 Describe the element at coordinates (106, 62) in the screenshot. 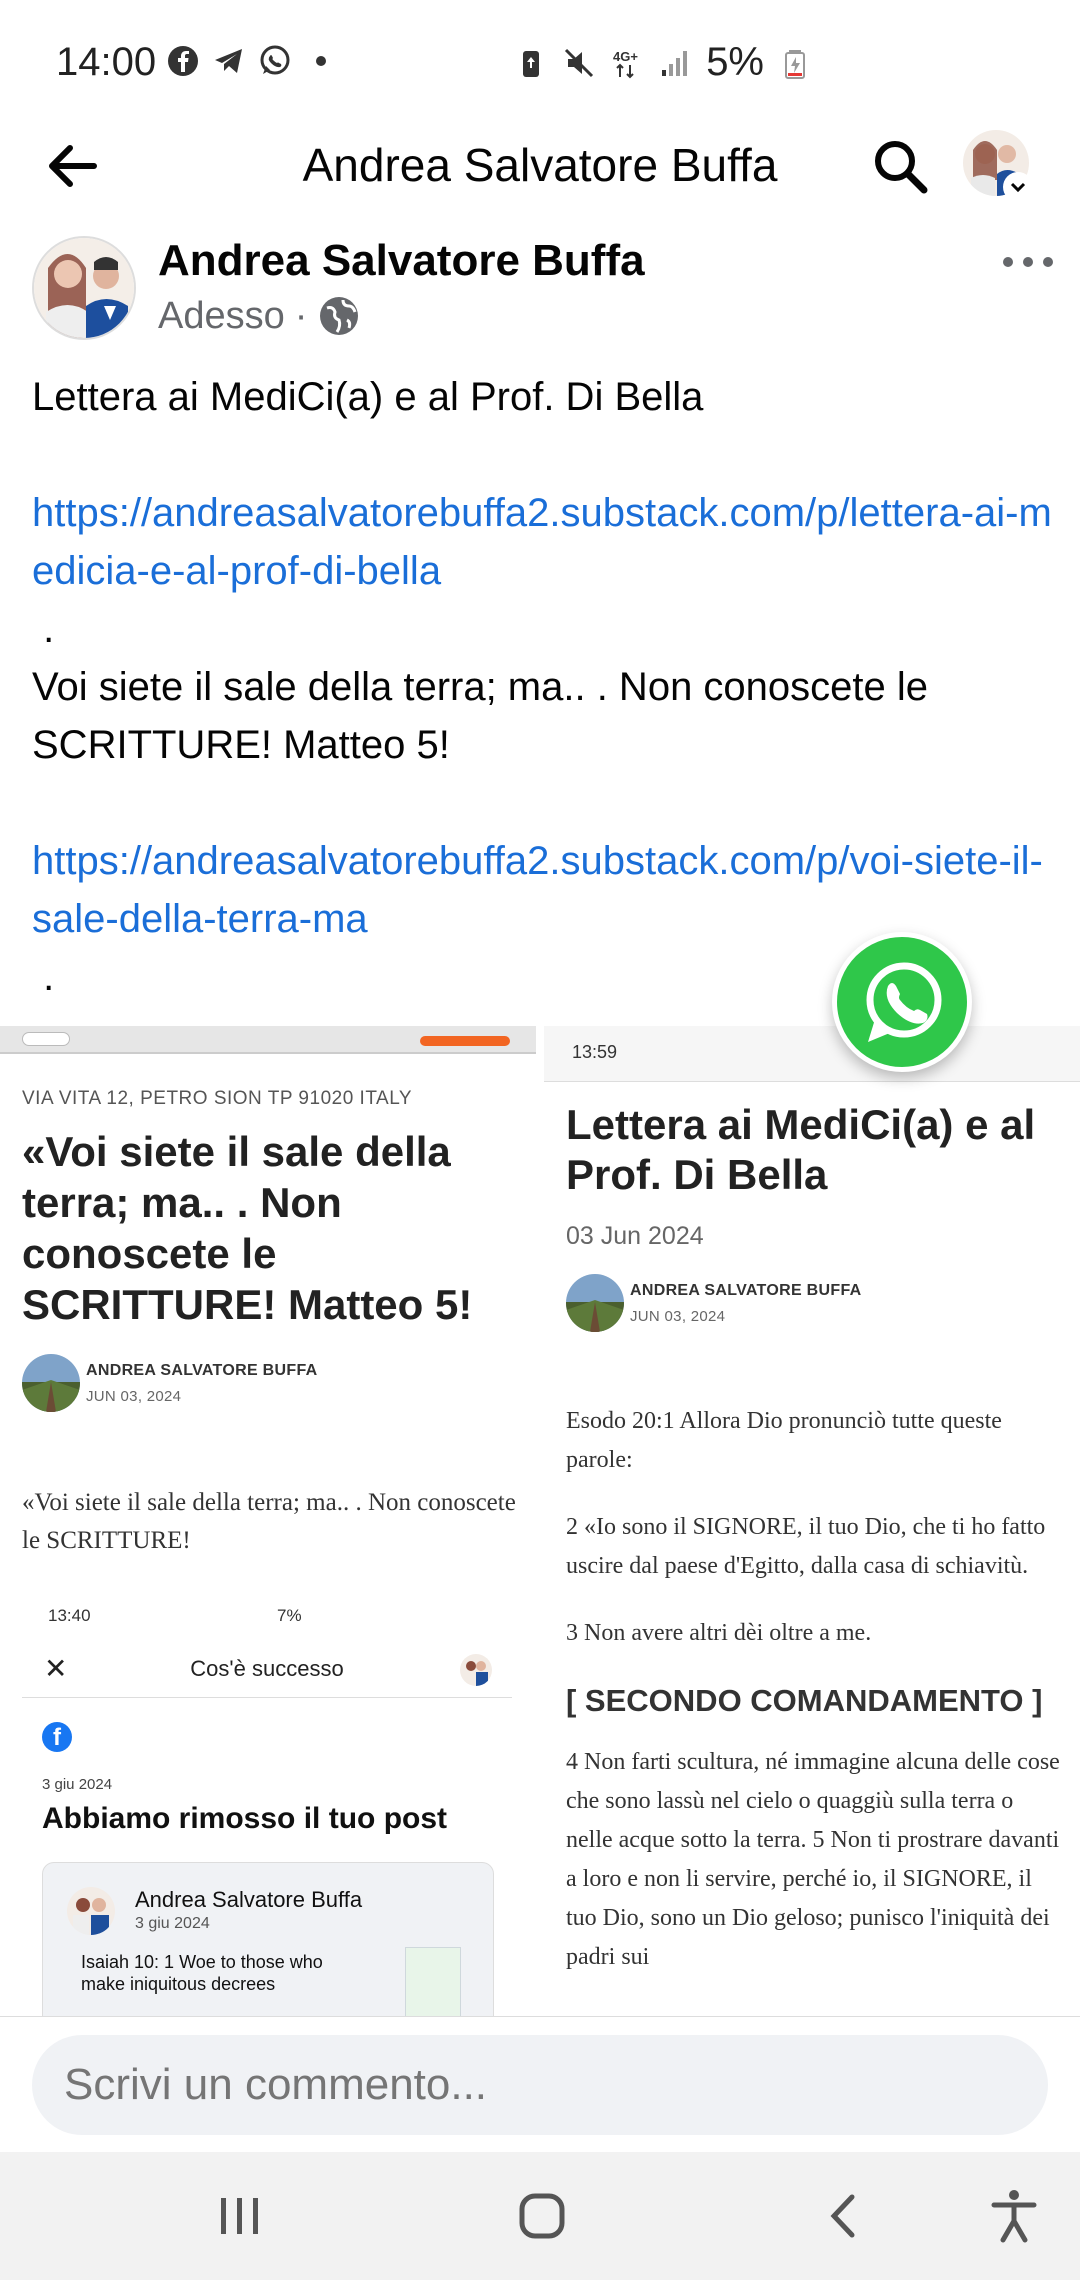

I see `status-time: 14:00` at that location.